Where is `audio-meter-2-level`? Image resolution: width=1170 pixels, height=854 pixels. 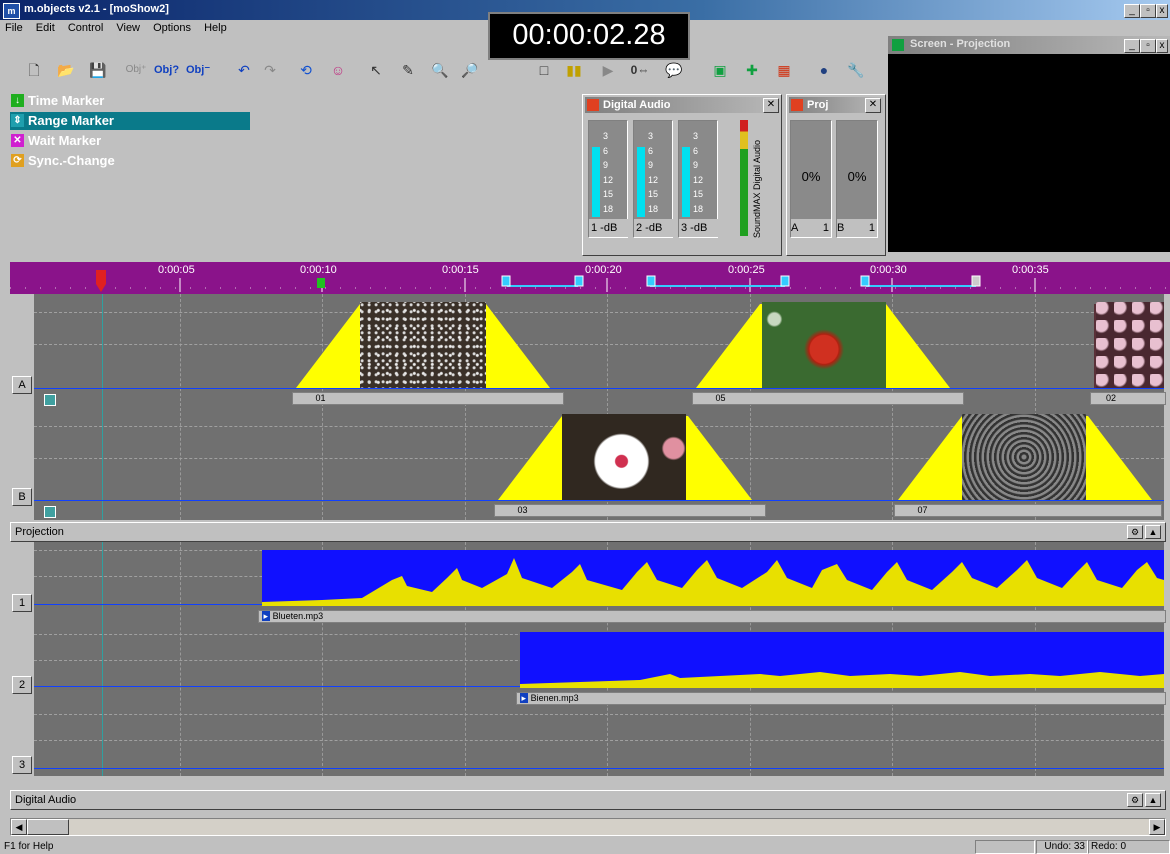
audio-meter-2-level is located at coordinates (641, 182).